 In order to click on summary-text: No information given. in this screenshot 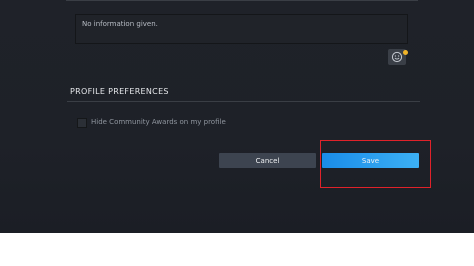, I will do `click(120, 24)`.